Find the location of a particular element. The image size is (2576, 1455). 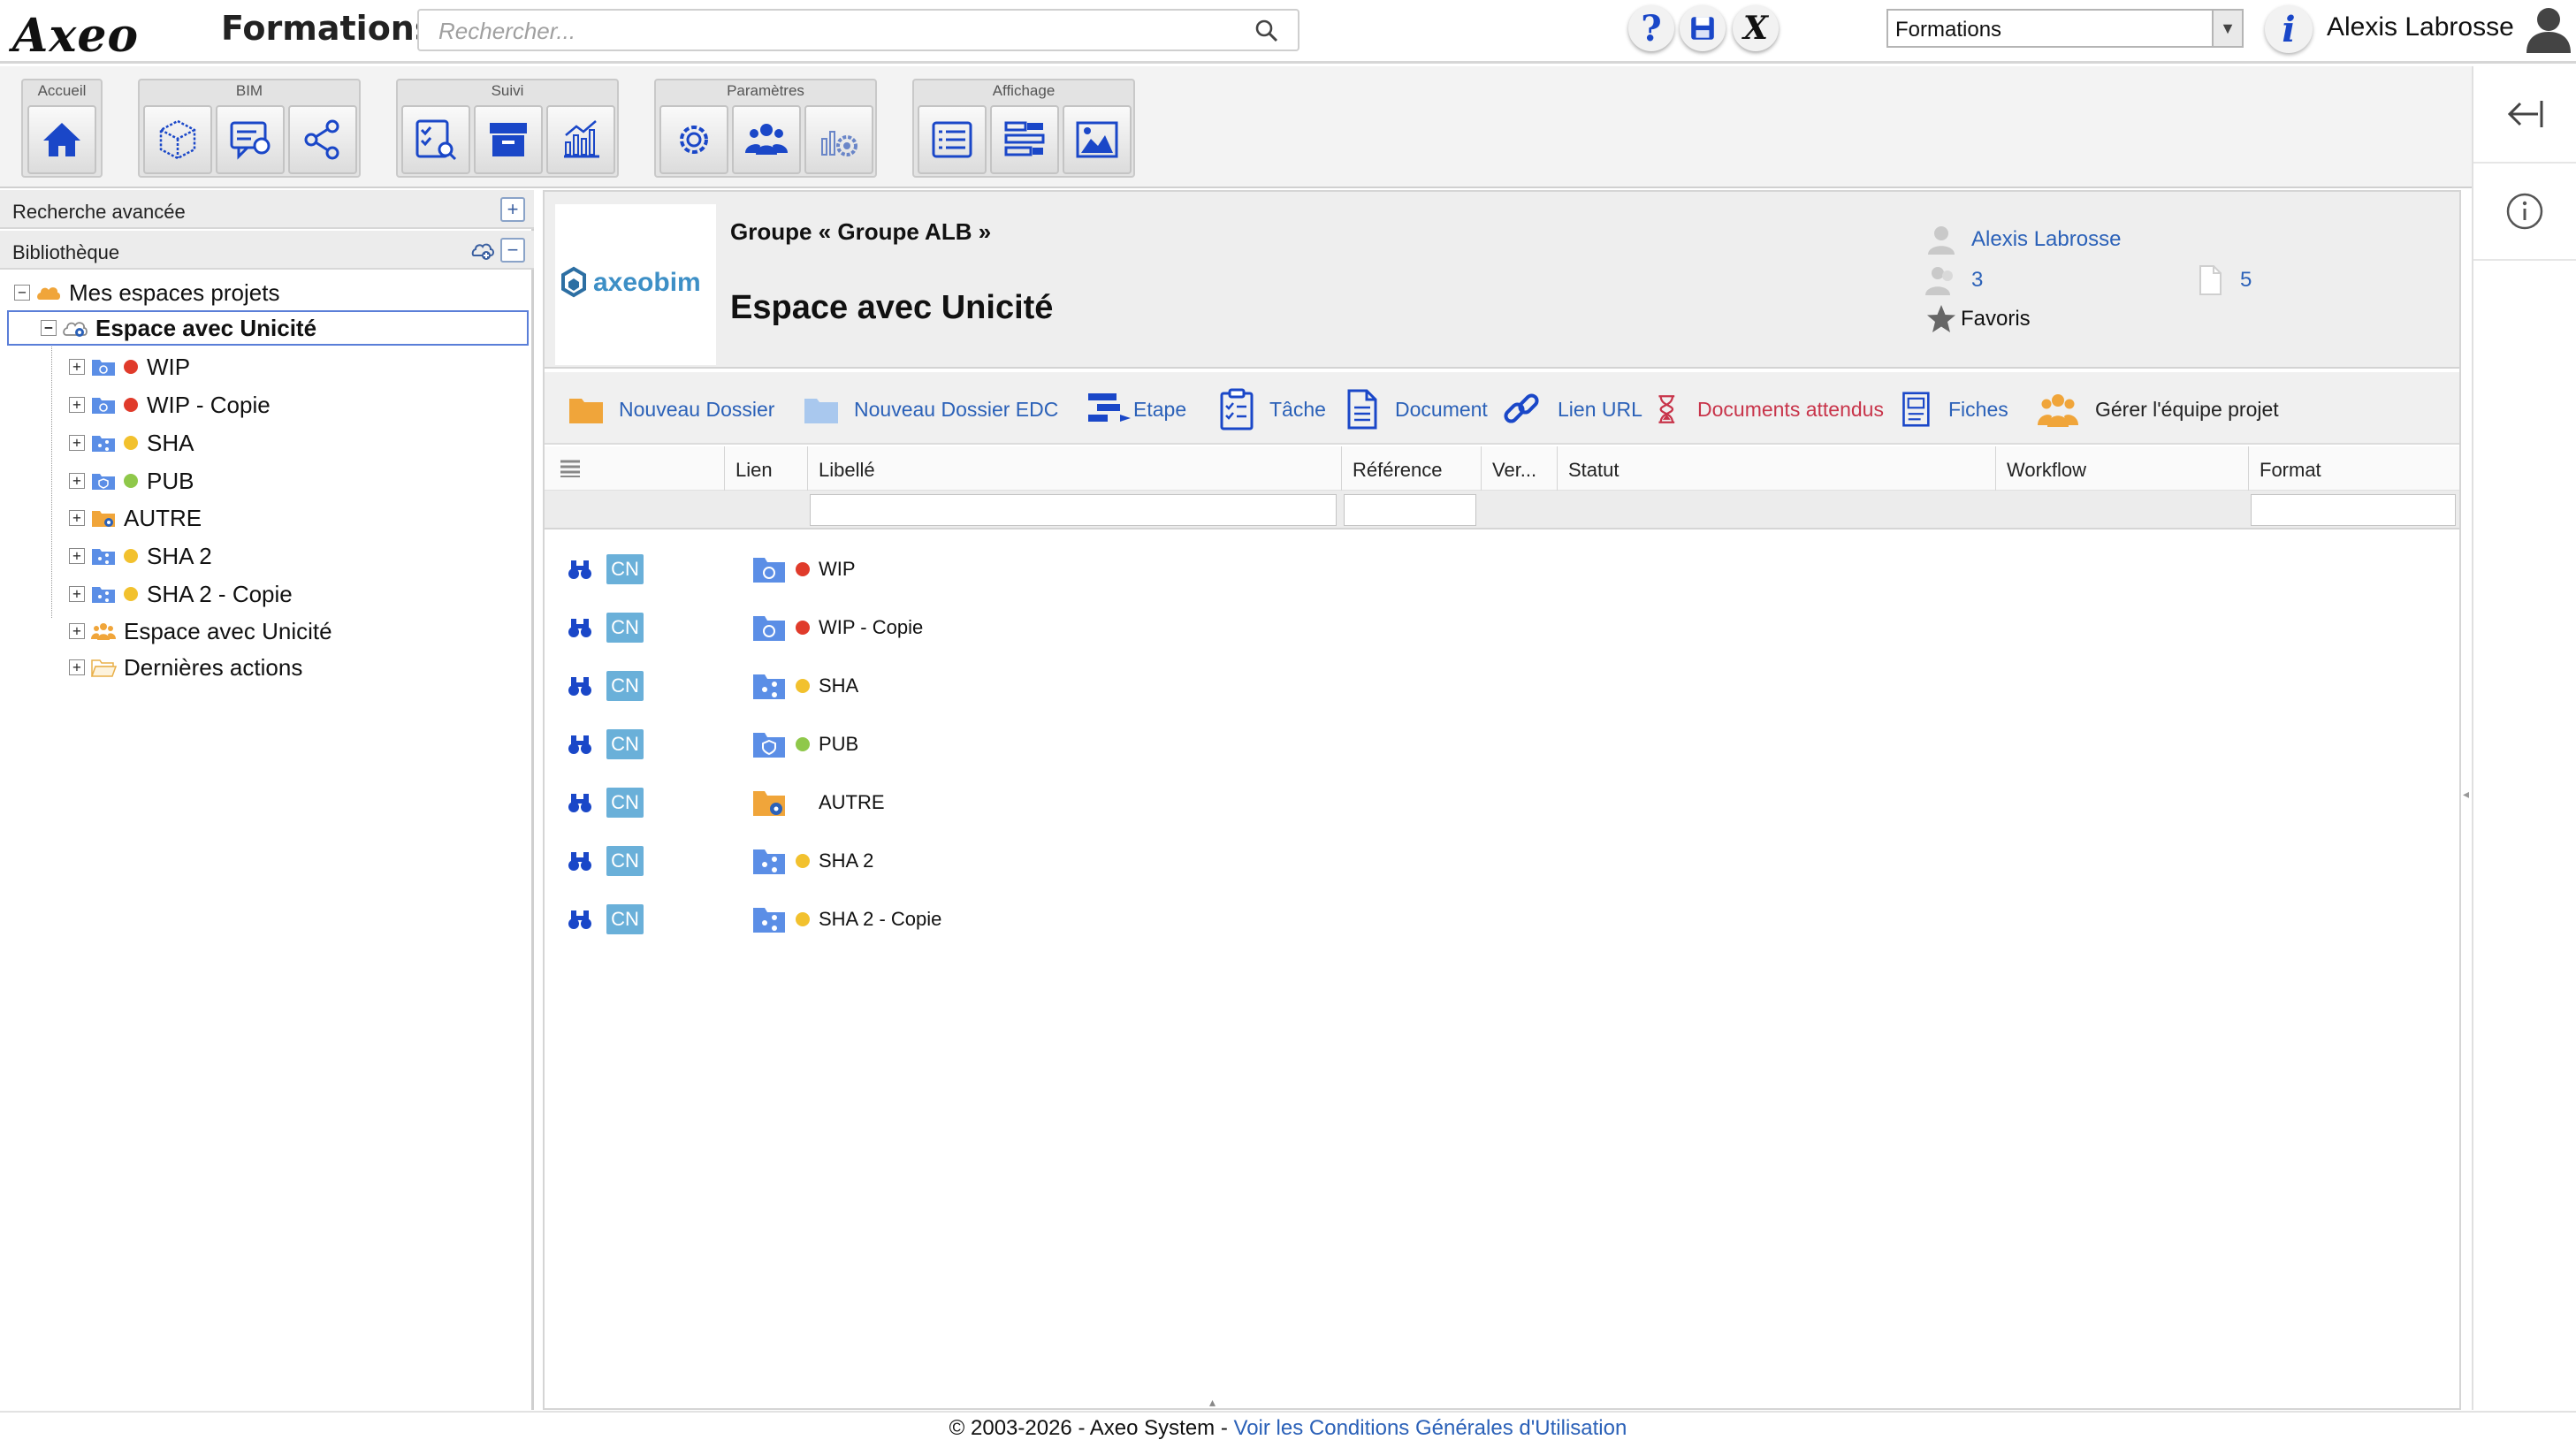

archive-button is located at coordinates (508, 139).